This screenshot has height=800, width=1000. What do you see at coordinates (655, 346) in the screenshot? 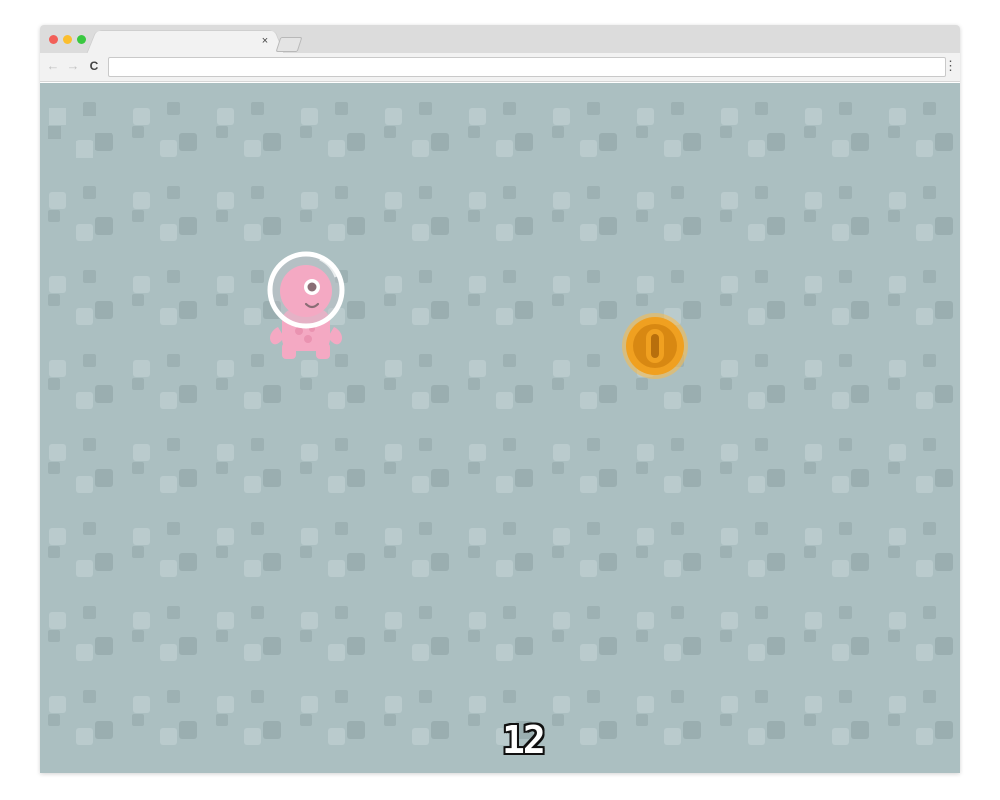
I see `gold-coin-icon` at bounding box center [655, 346].